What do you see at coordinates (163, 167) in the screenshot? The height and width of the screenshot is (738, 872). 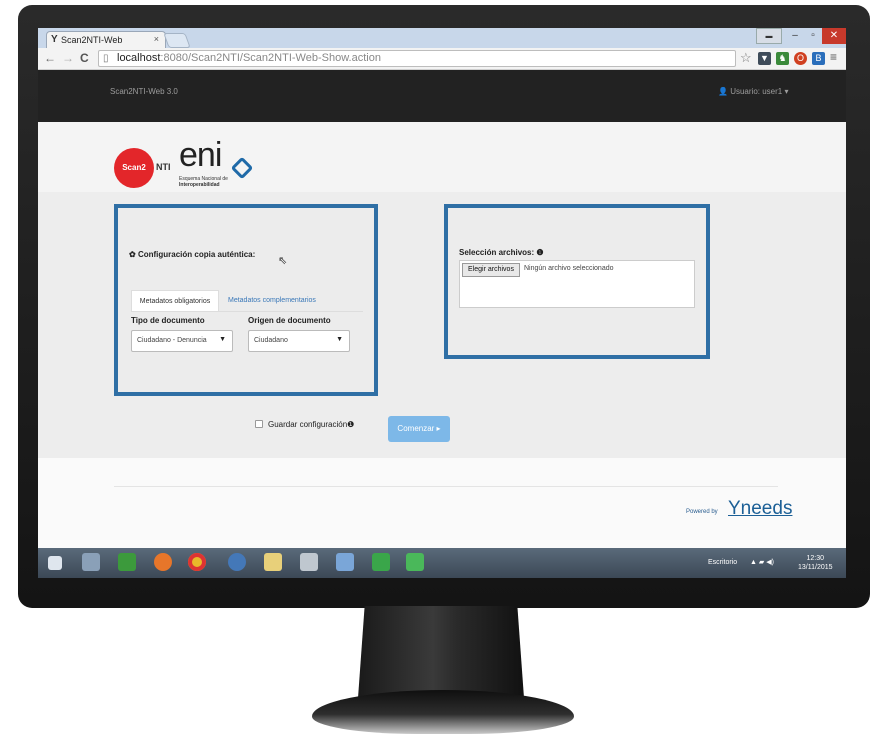 I see `scan2nti-logo-suffix: NTI` at bounding box center [163, 167].